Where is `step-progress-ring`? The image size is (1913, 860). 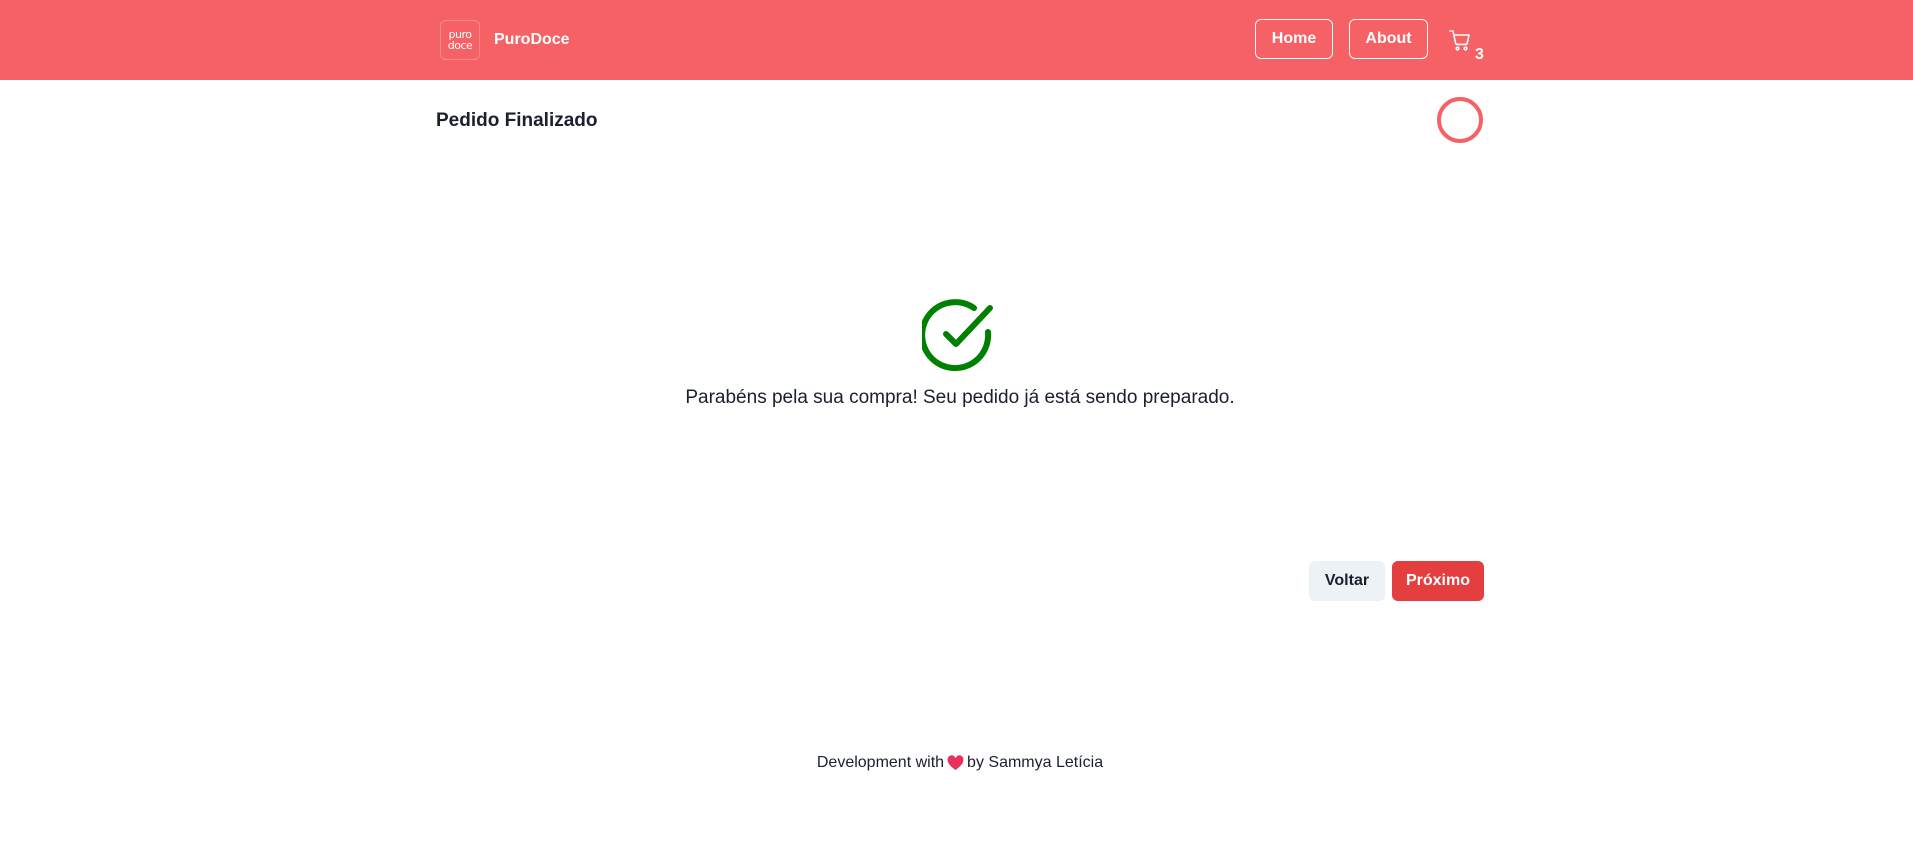
step-progress-ring is located at coordinates (1460, 120).